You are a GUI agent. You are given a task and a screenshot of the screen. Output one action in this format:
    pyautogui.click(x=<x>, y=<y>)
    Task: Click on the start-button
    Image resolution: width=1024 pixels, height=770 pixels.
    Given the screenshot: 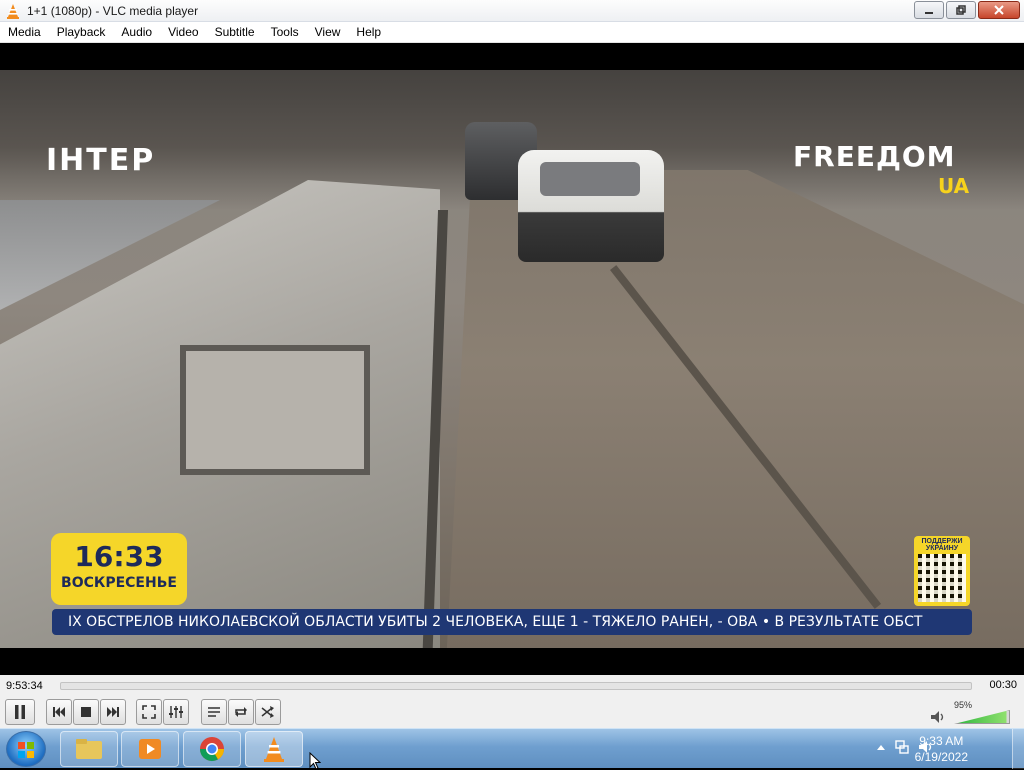 What is the action you would take?
    pyautogui.click(x=26, y=749)
    